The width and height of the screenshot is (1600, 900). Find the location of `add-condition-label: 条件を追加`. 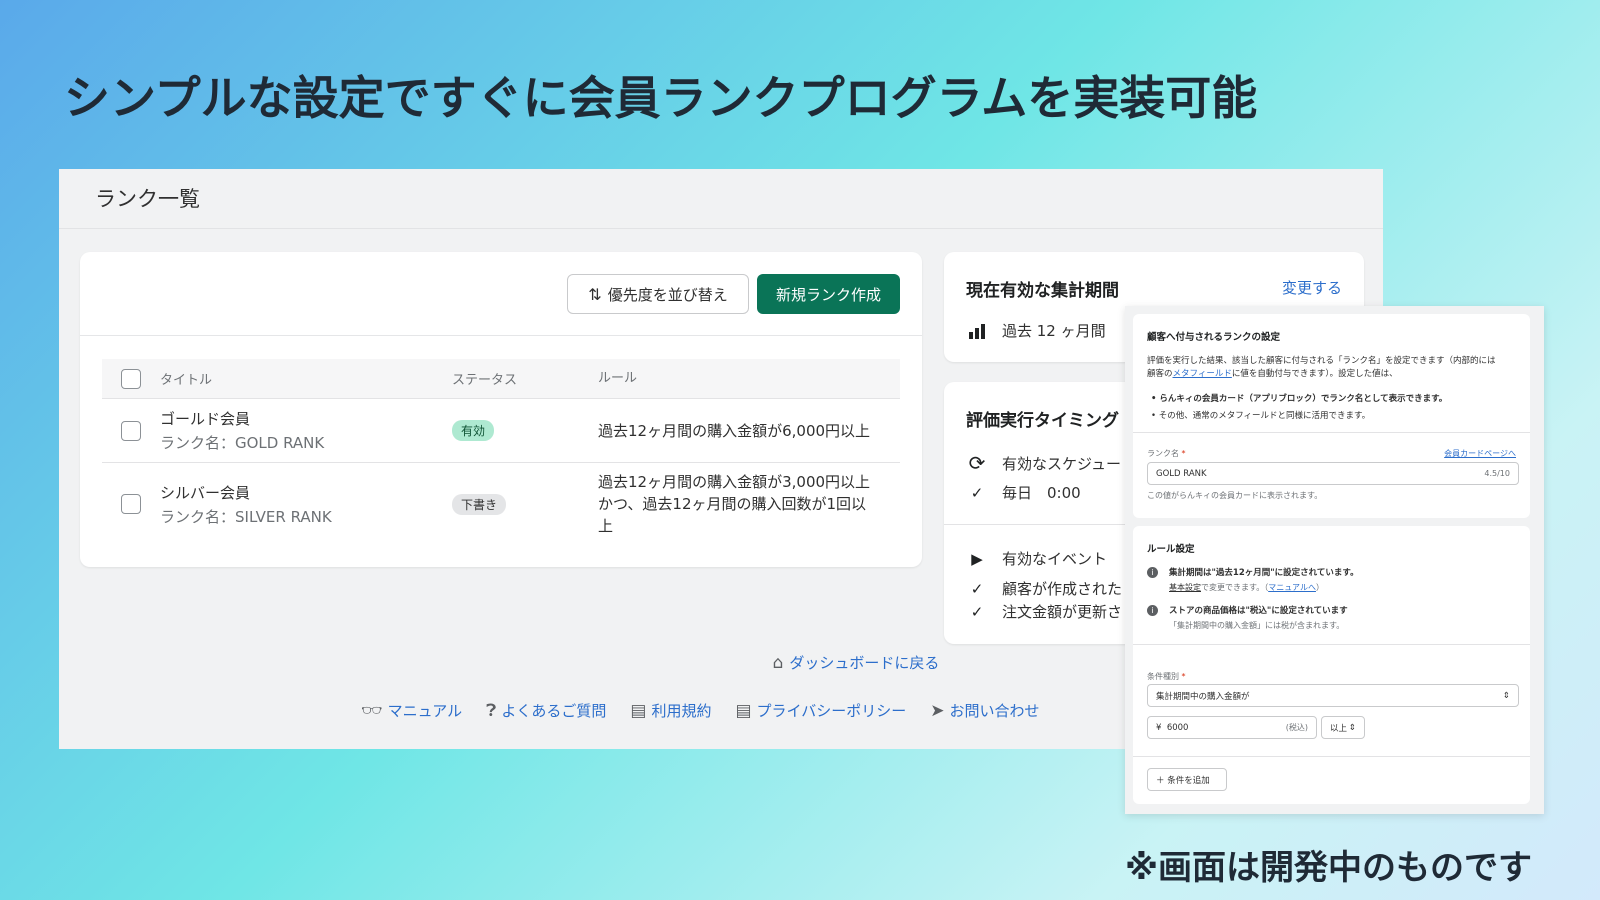

add-condition-label: 条件を追加 is located at coordinates (1188, 780).